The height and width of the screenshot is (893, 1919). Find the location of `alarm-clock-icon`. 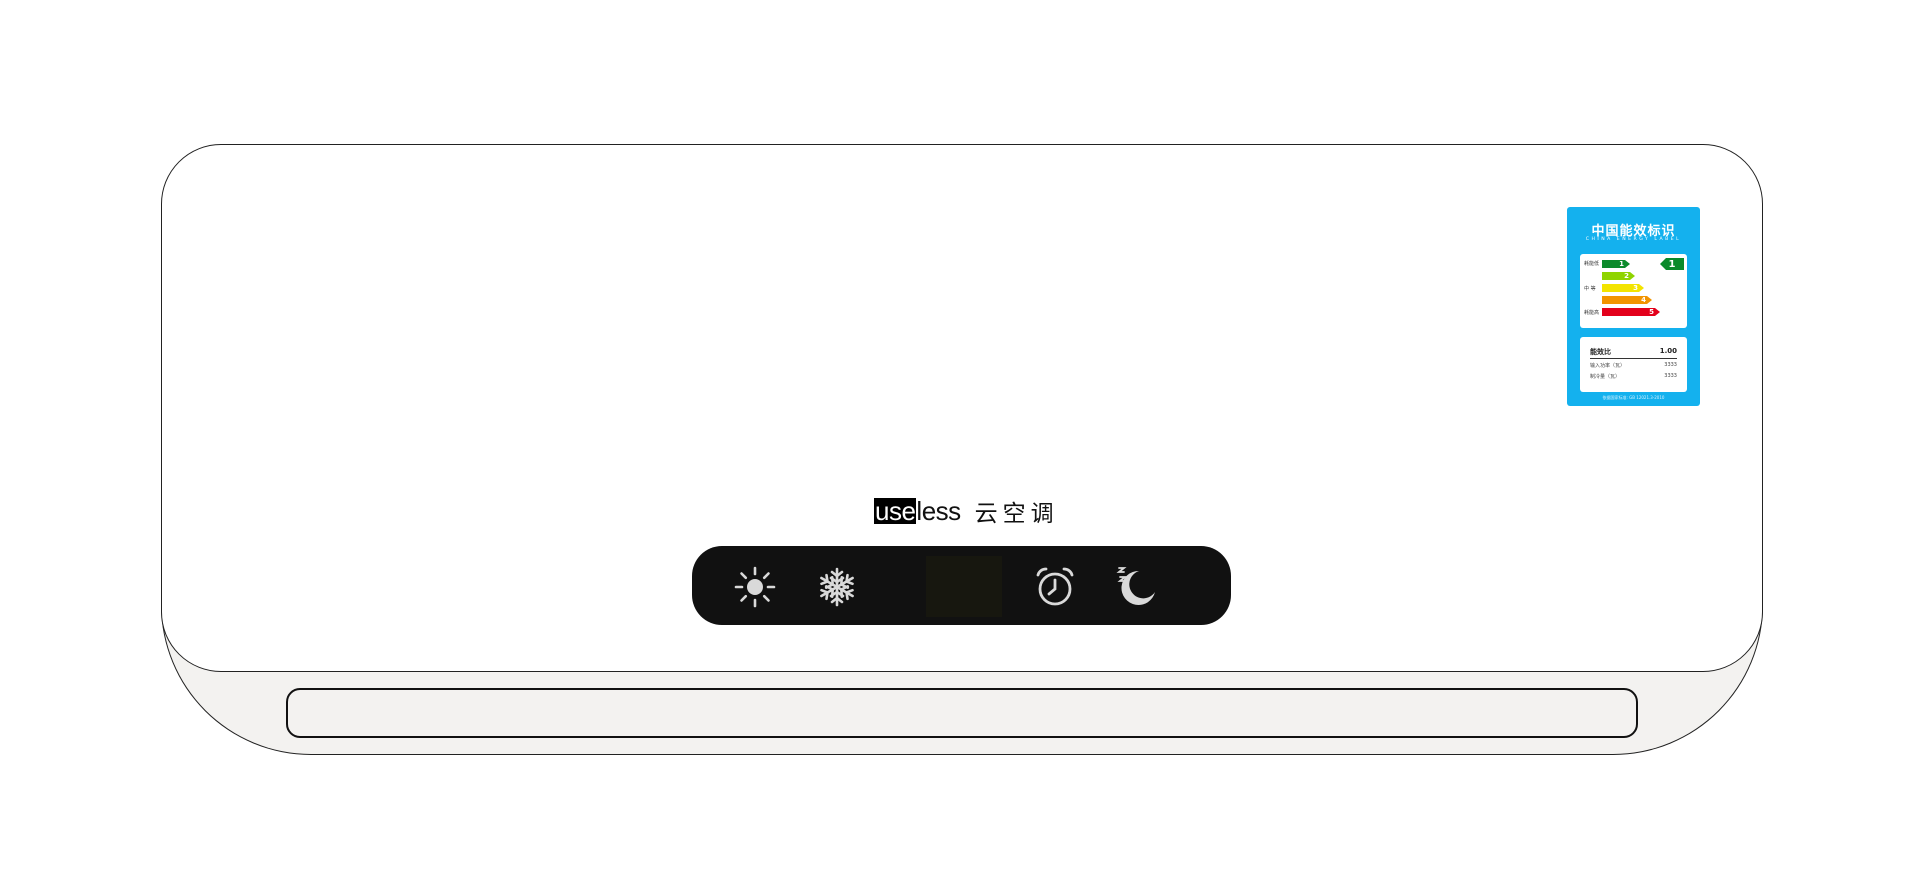

alarm-clock-icon is located at coordinates (1055, 586).